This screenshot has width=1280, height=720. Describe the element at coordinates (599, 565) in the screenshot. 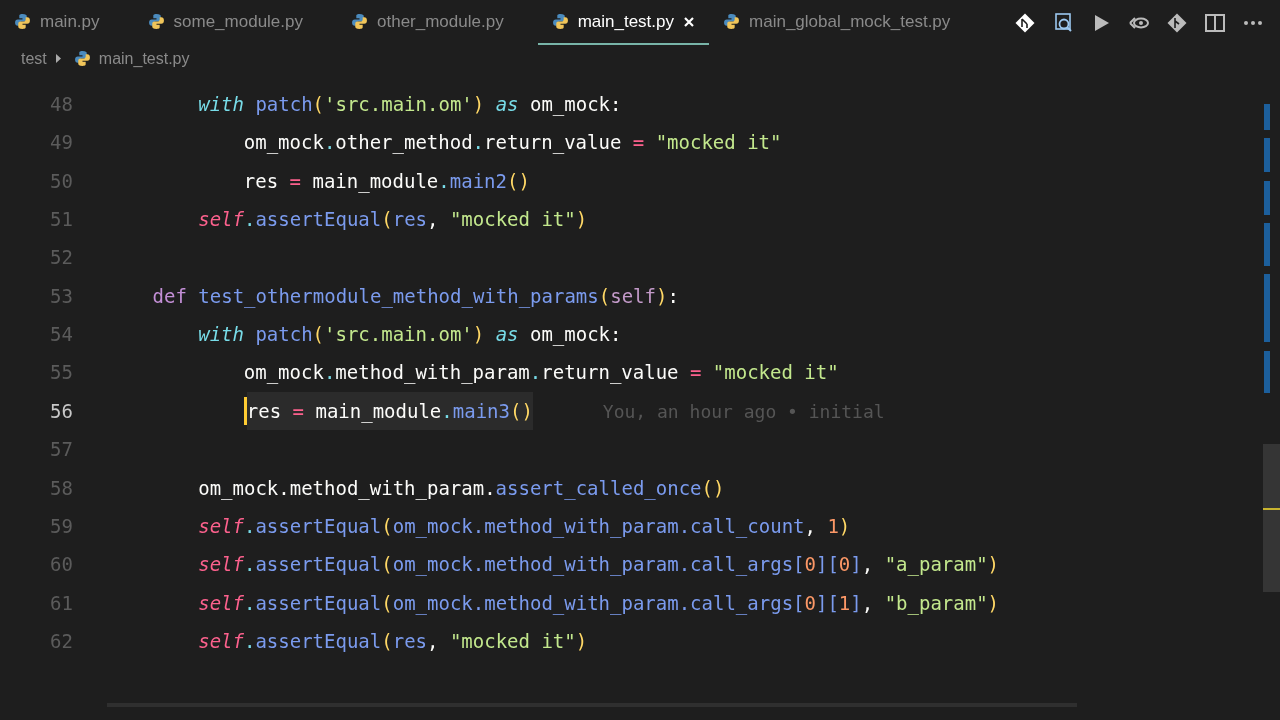

I see `code-text: self.assertEqual(om_mock.method_with_param.call_args[0][0], "a_param")` at that location.